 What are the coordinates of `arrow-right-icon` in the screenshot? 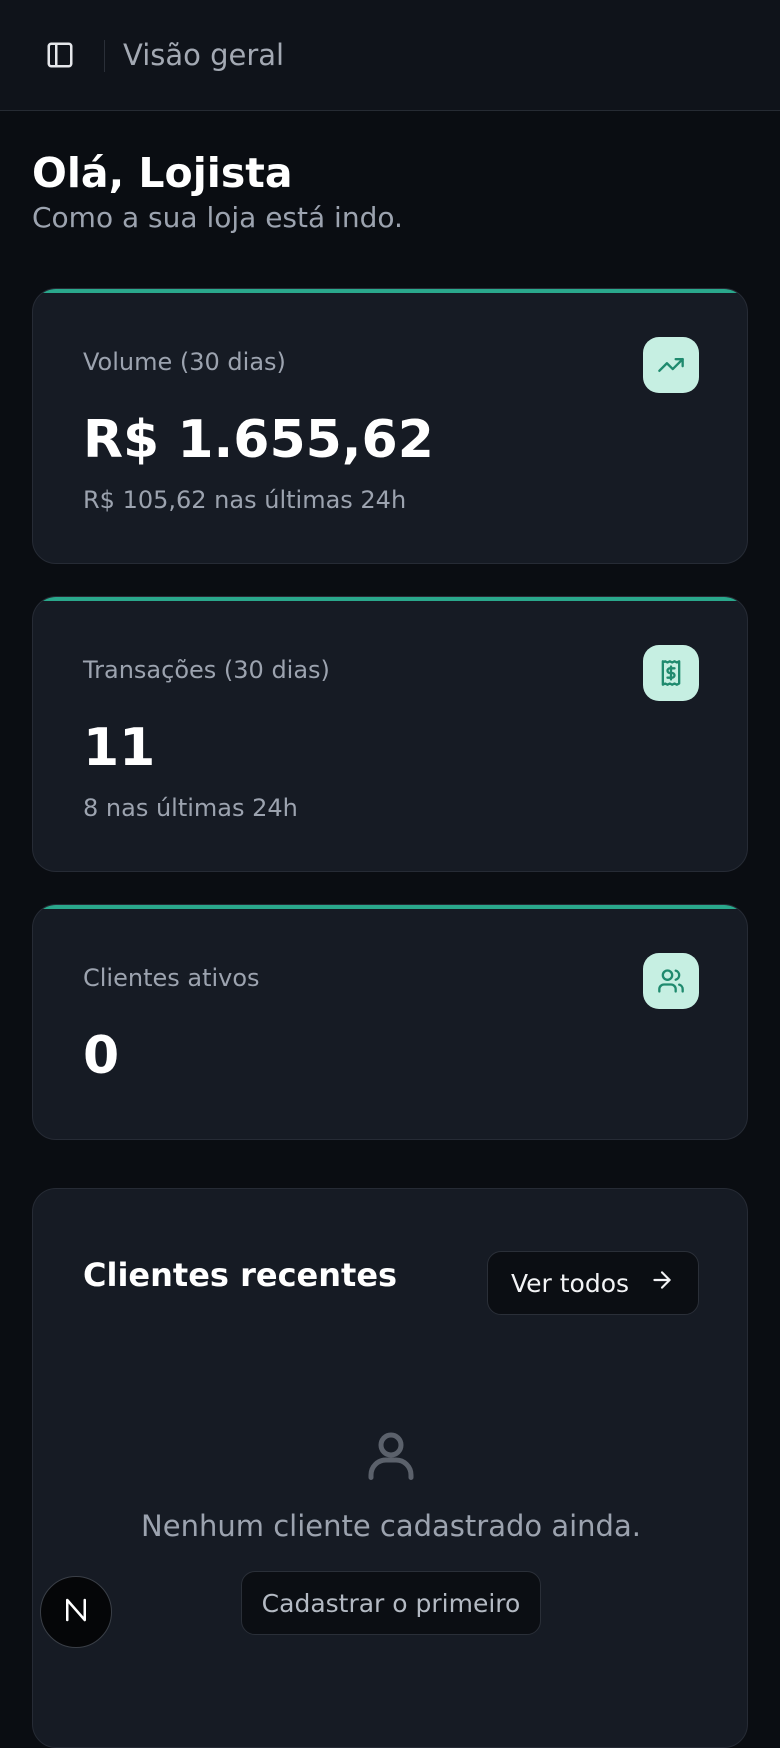 It's located at (662, 1283).